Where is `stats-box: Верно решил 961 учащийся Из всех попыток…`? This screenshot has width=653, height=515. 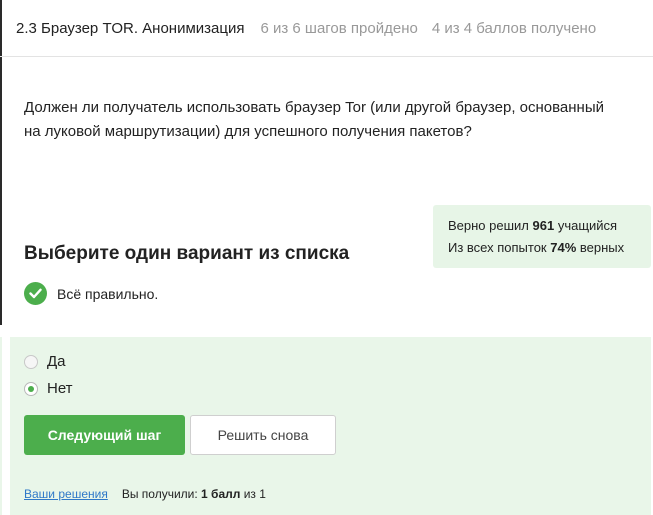
stats-box: Верно решил 961 учащийся Из всех попыток… is located at coordinates (542, 236).